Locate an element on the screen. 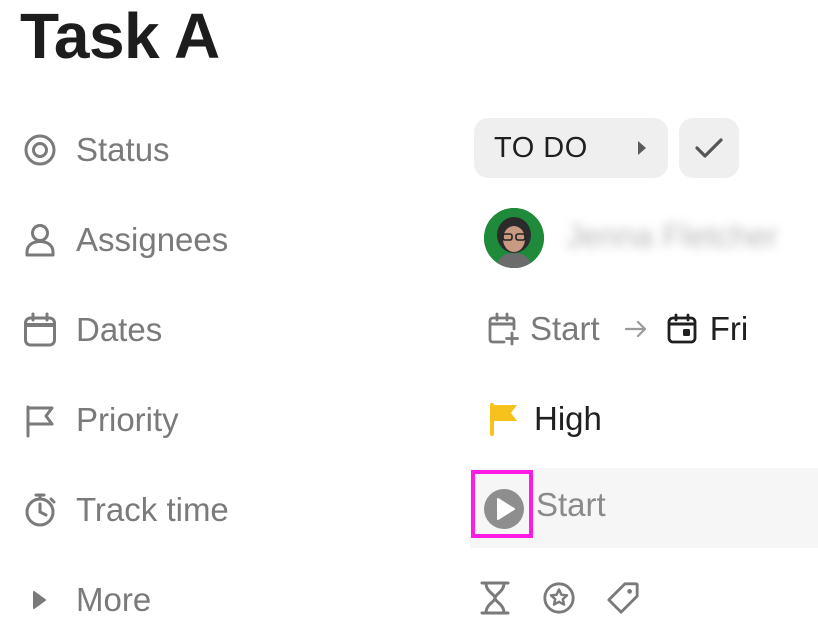 The height and width of the screenshot is (623, 818). status-label: Status is located at coordinates (123, 149).